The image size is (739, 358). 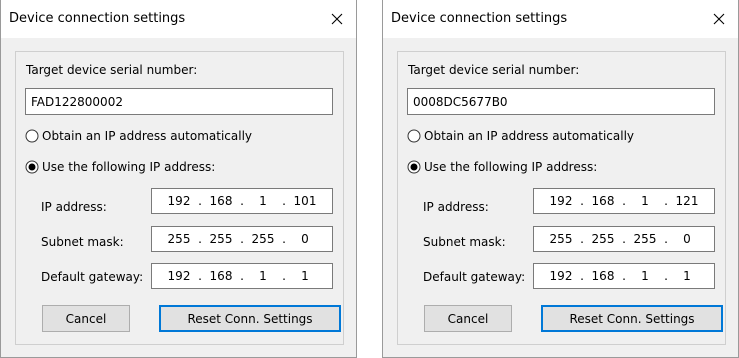 I want to click on ip-octet: 121, so click(x=687, y=201).